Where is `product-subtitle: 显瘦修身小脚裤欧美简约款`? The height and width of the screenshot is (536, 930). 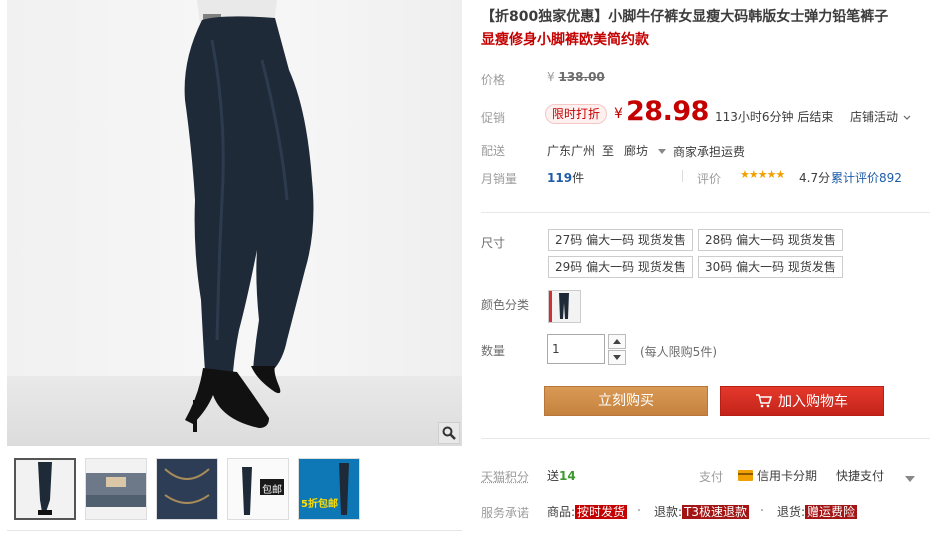 product-subtitle: 显瘦修身小脚裤欧美简约款 is located at coordinates (565, 40).